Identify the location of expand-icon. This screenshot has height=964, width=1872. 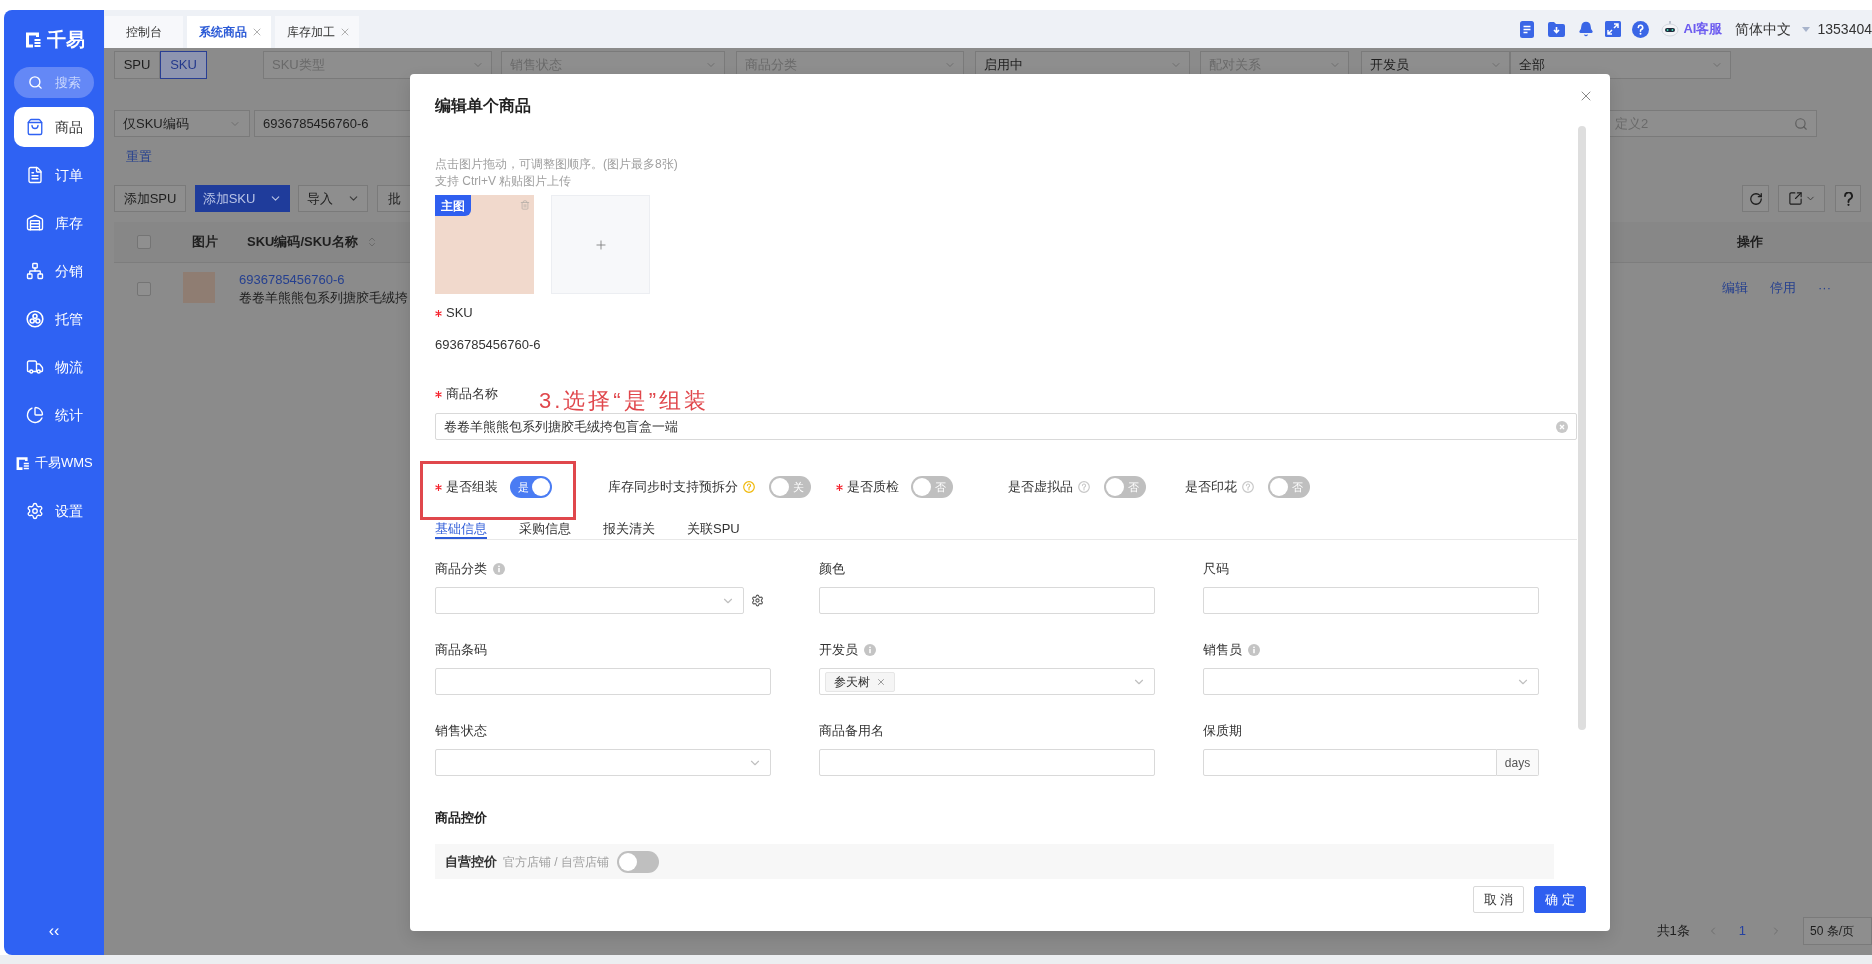
(1613, 29).